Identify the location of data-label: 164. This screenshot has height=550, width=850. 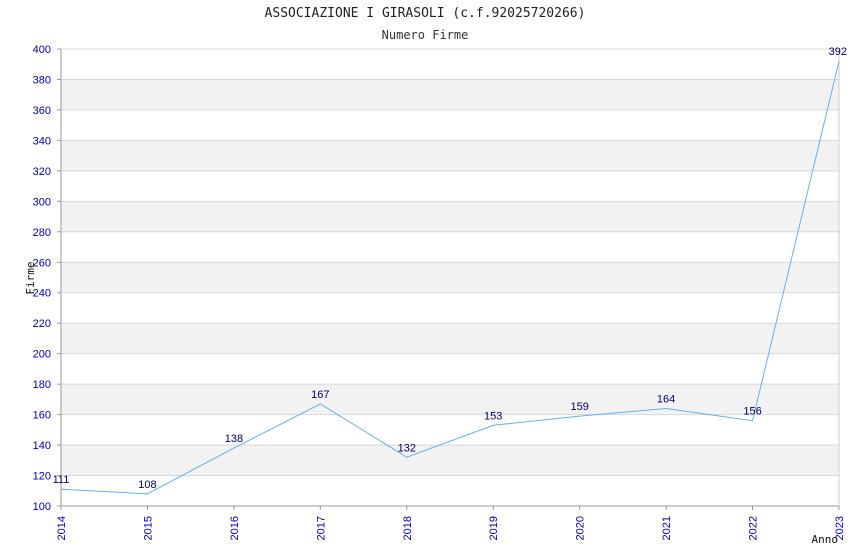
(666, 400).